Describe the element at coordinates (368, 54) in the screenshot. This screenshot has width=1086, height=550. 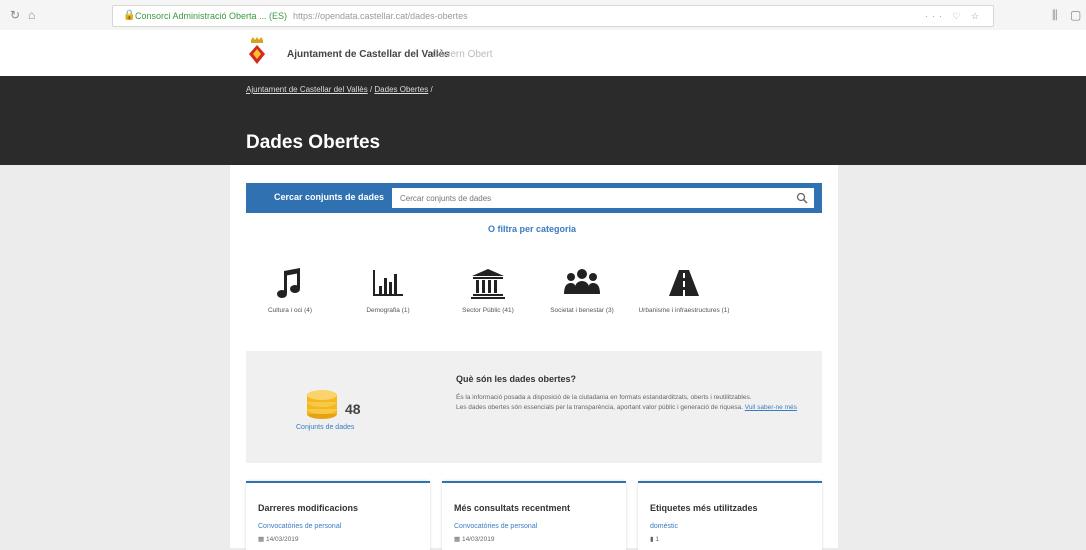
I see `site-title: Ajuntament de Castellar del Vallès` at that location.